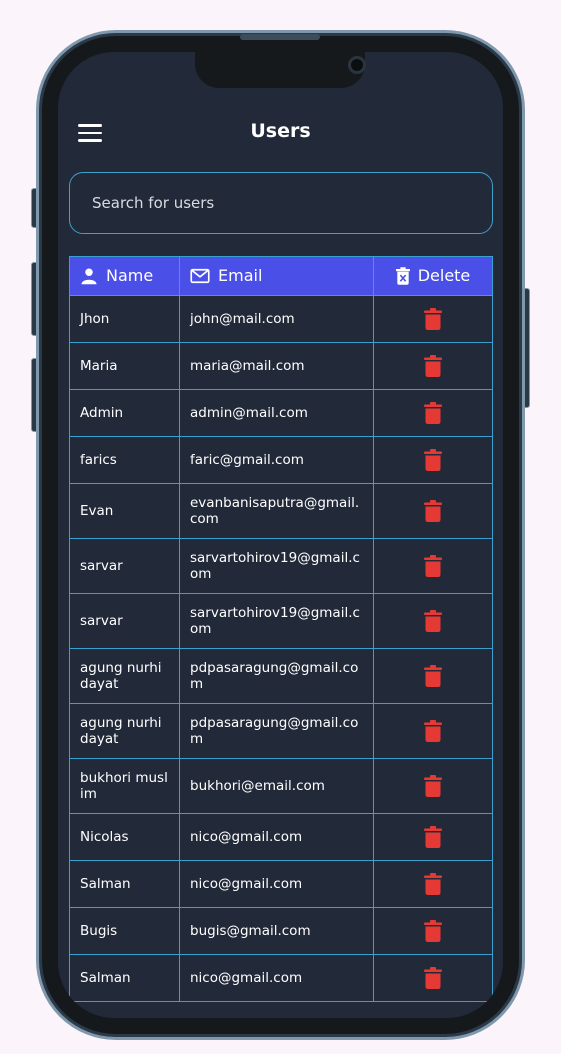 The image size is (561, 1054). I want to click on notch, so click(280, 70).